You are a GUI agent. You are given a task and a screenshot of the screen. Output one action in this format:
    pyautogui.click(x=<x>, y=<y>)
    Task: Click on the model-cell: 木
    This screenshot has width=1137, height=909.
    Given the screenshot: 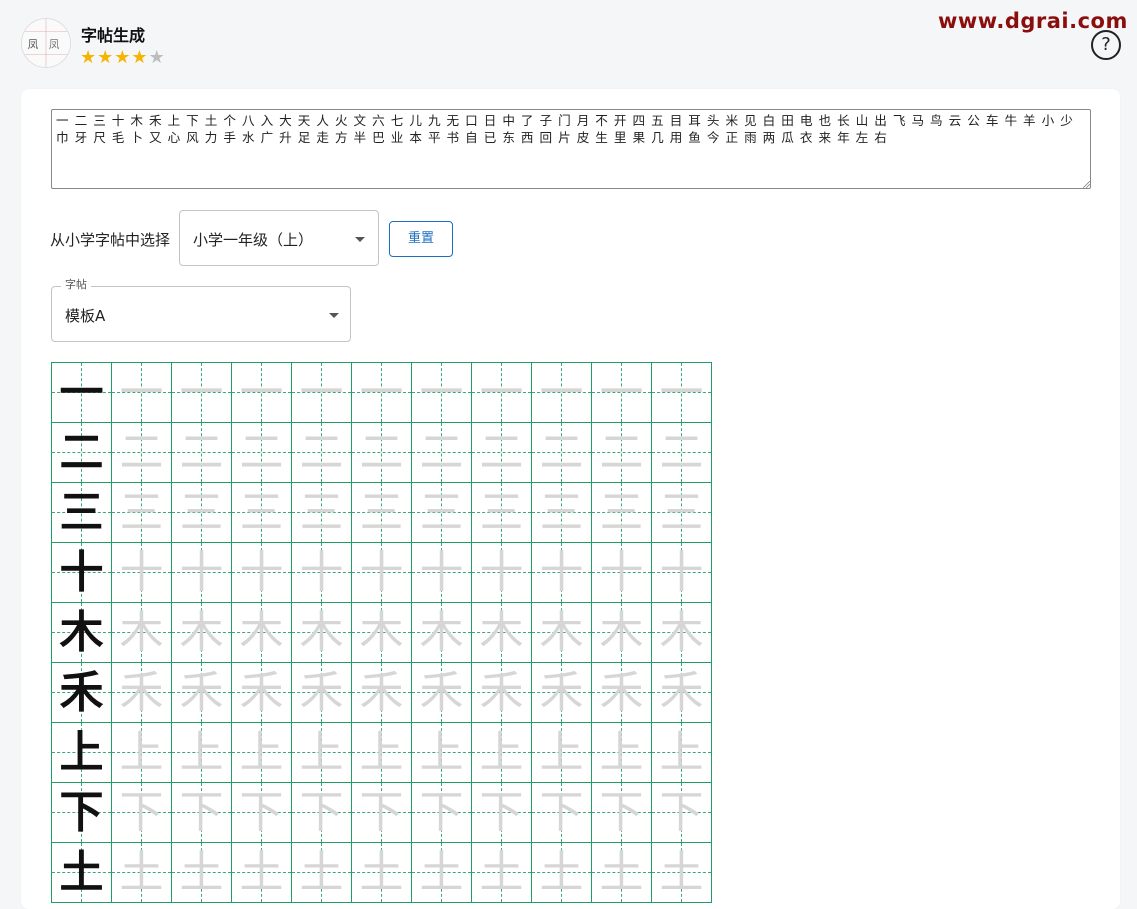 What is the action you would take?
    pyautogui.click(x=82, y=633)
    